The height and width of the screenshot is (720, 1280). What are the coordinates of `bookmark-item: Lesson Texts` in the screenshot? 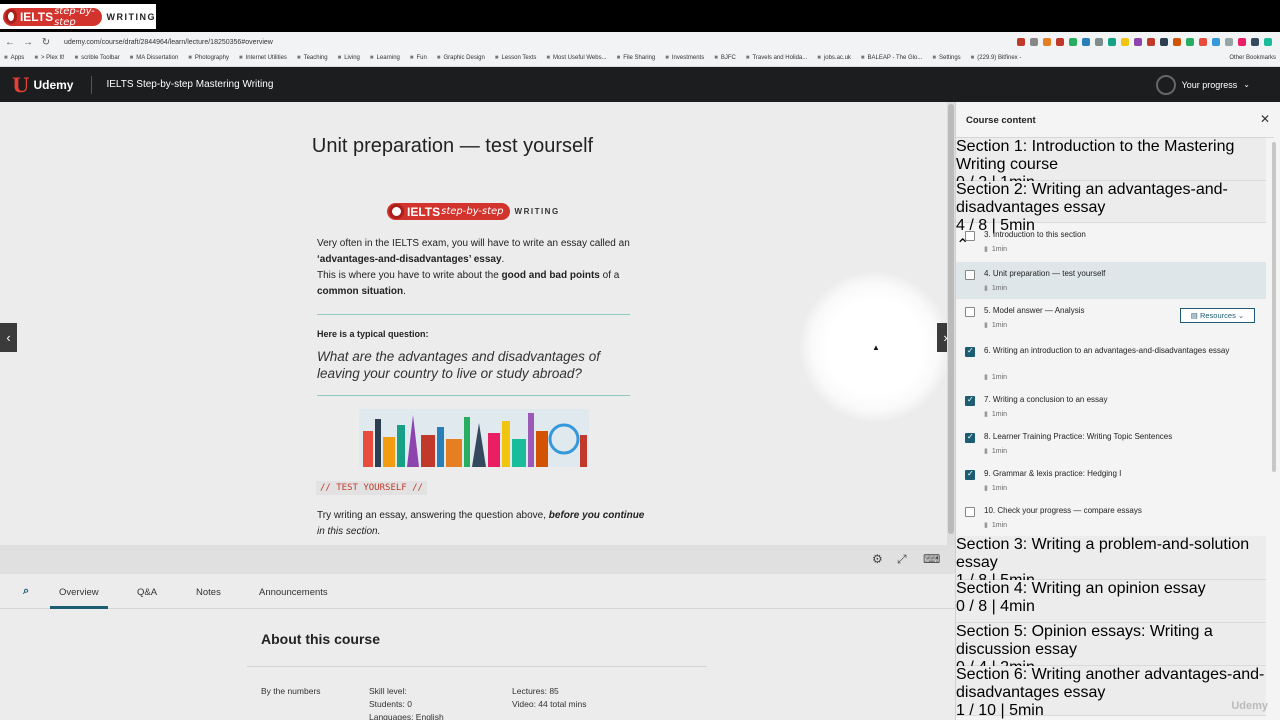 It's located at (515, 58).